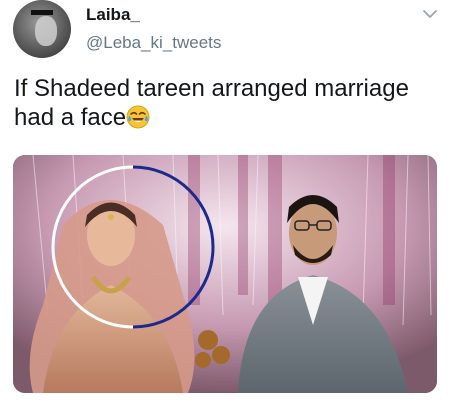  Describe the element at coordinates (138, 117) in the screenshot. I see `face-with-tears-of-joy-icon` at that location.